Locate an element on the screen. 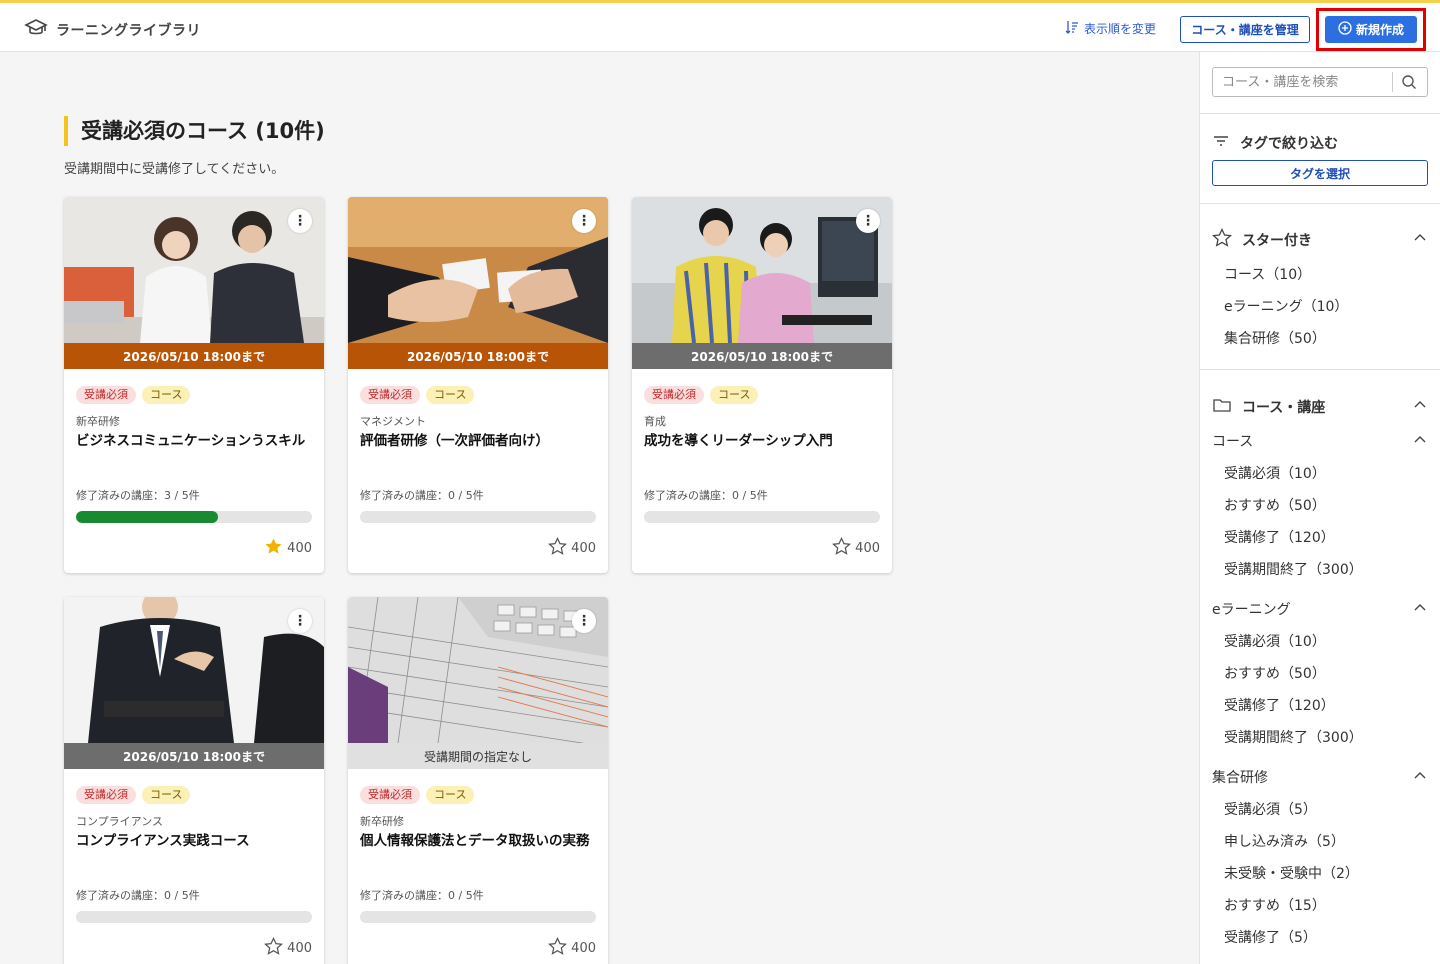 The height and width of the screenshot is (964, 1440). course-title: 評価者研修（一次評価者向け） is located at coordinates (454, 441).